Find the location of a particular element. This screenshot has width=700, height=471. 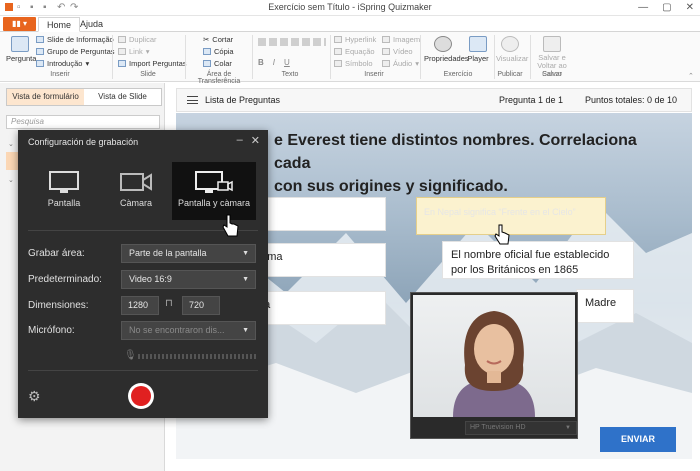

webcam-preview: HP Truevision HD ▼ is located at coordinates (494, 365).